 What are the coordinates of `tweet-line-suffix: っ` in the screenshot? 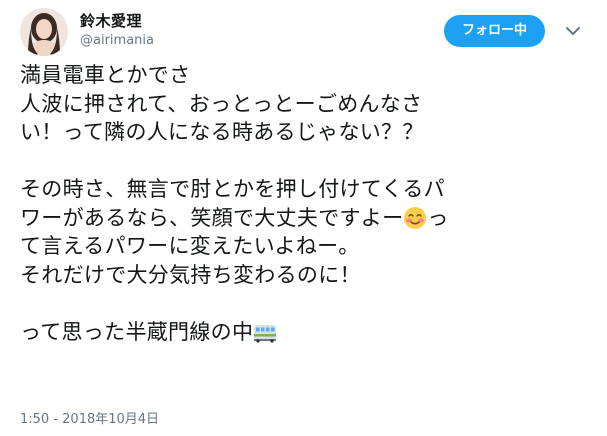 It's located at (438, 217).